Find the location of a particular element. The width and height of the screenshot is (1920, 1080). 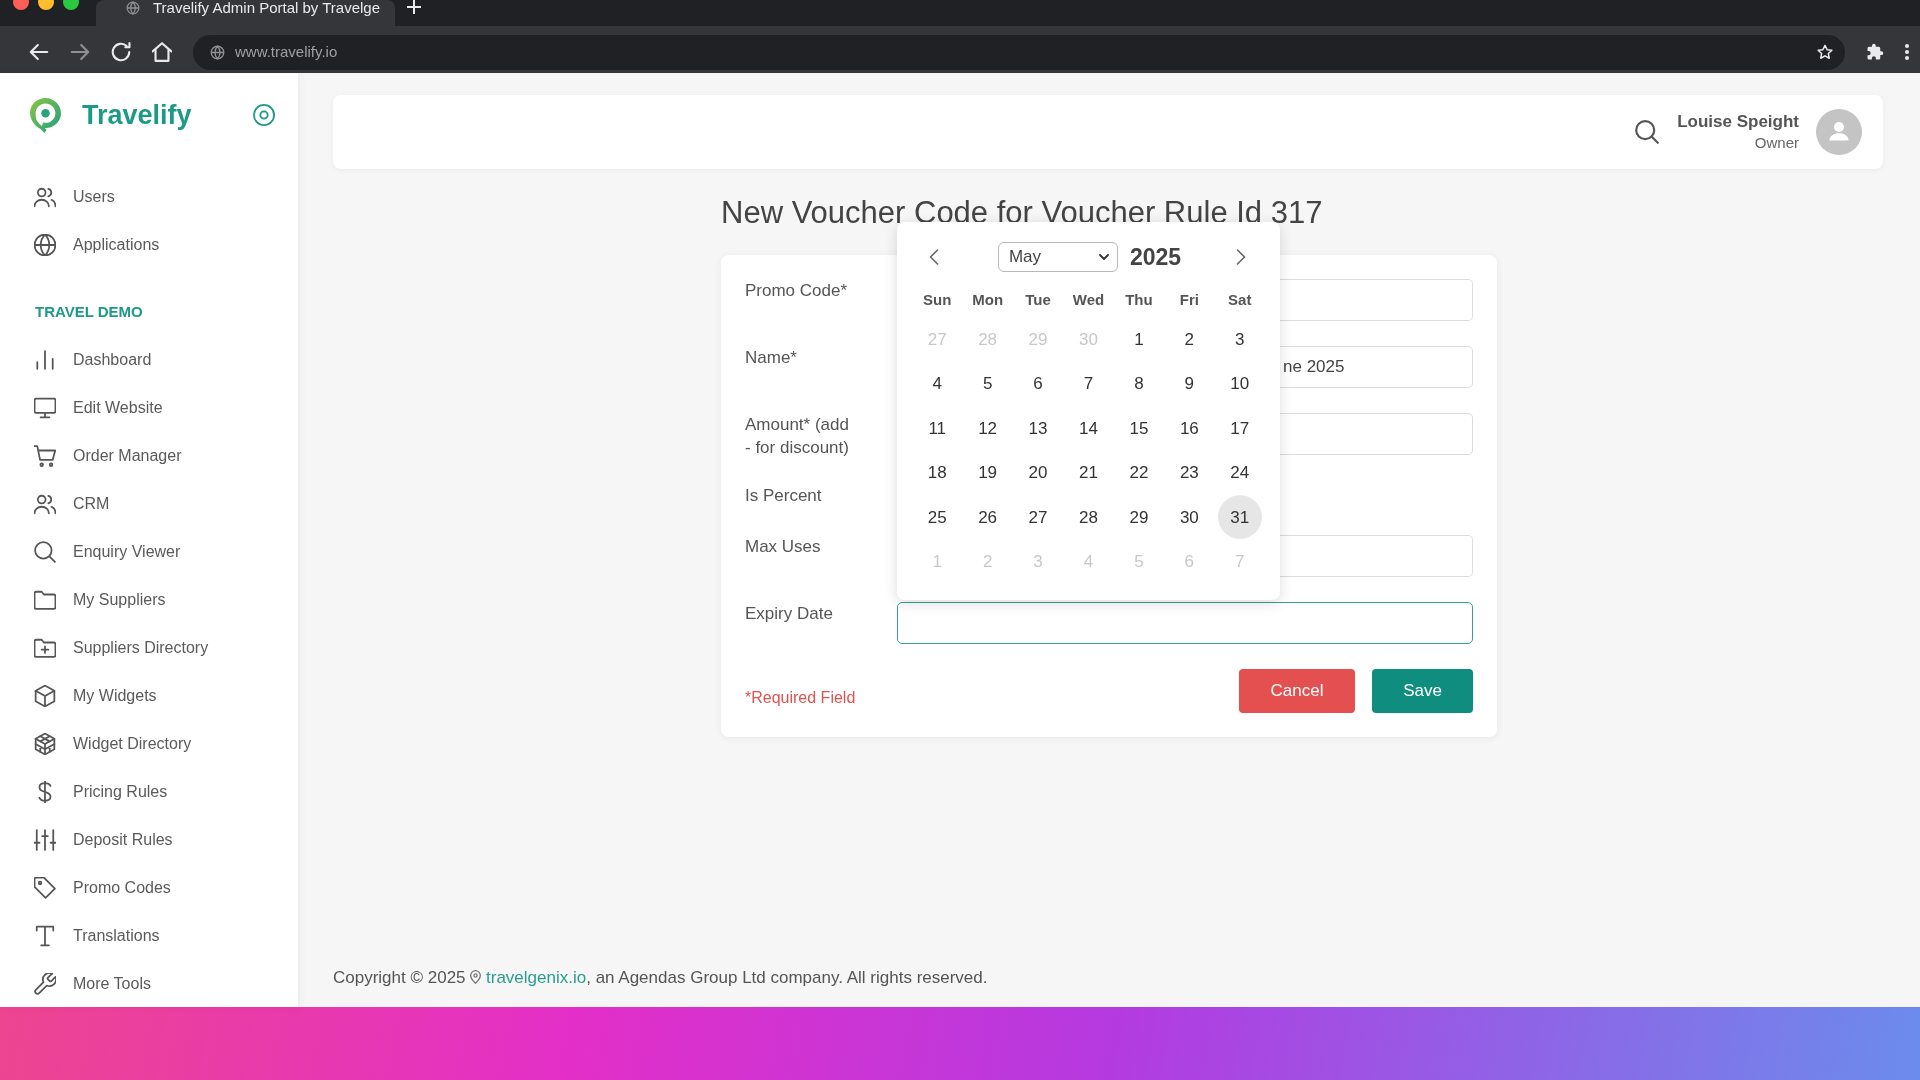

calendar-day: 5 is located at coordinates (987, 383).